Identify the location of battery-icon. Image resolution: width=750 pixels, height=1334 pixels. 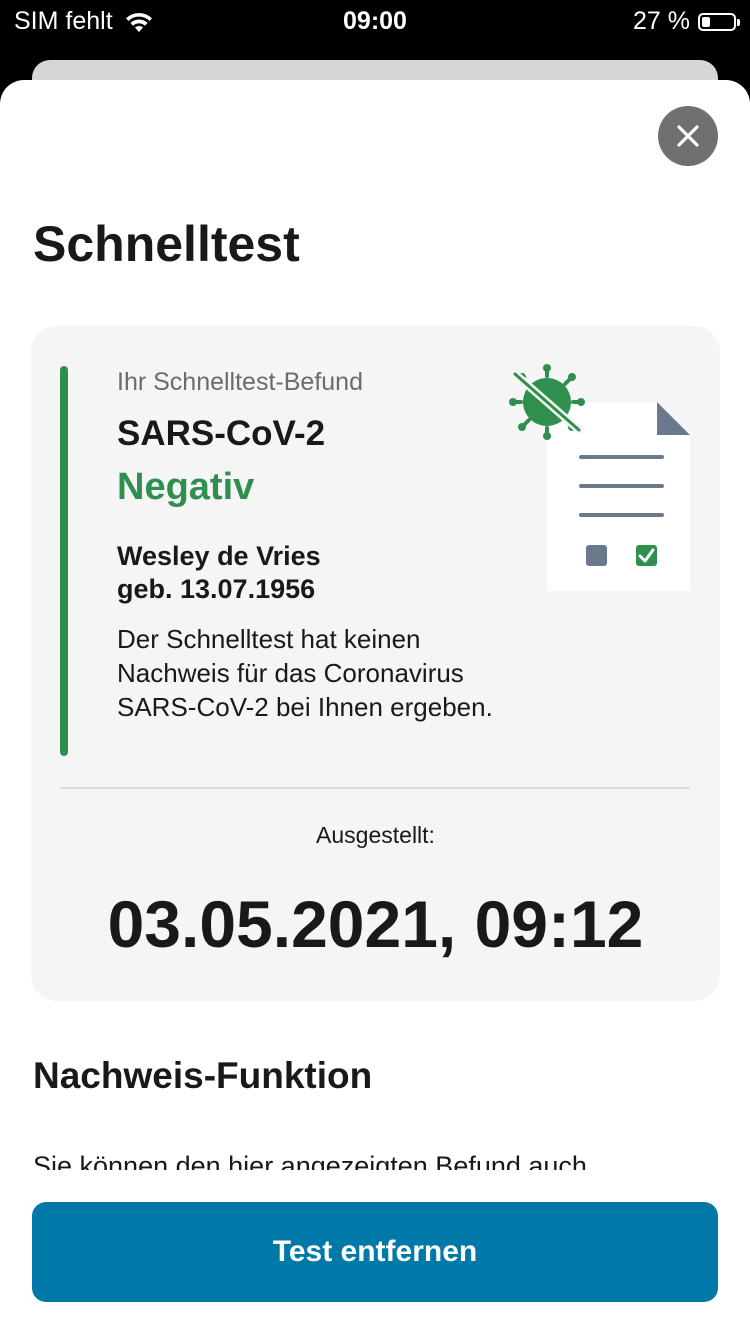
(719, 21).